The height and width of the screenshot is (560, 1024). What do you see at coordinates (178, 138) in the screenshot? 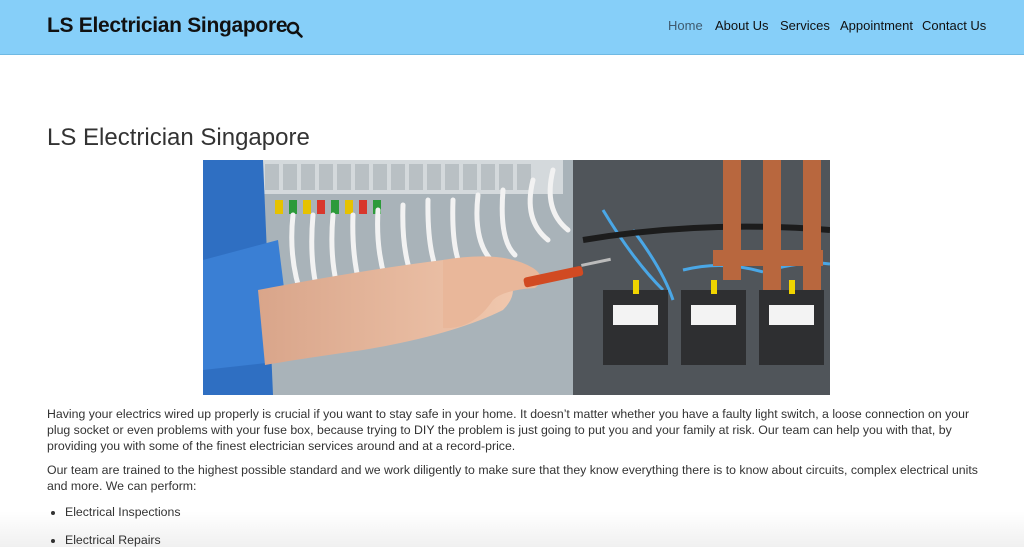
I see `page-title: LS Electrician Singapore` at bounding box center [178, 138].